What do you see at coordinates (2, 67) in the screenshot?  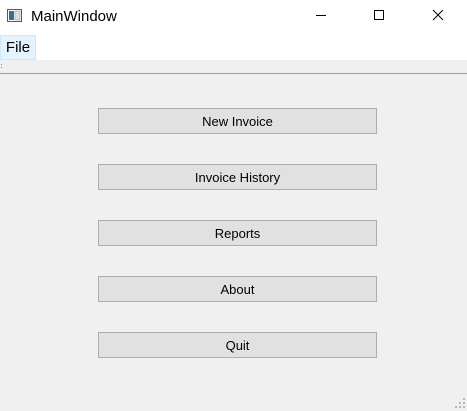 I see `toolbar-handle-icon` at bounding box center [2, 67].